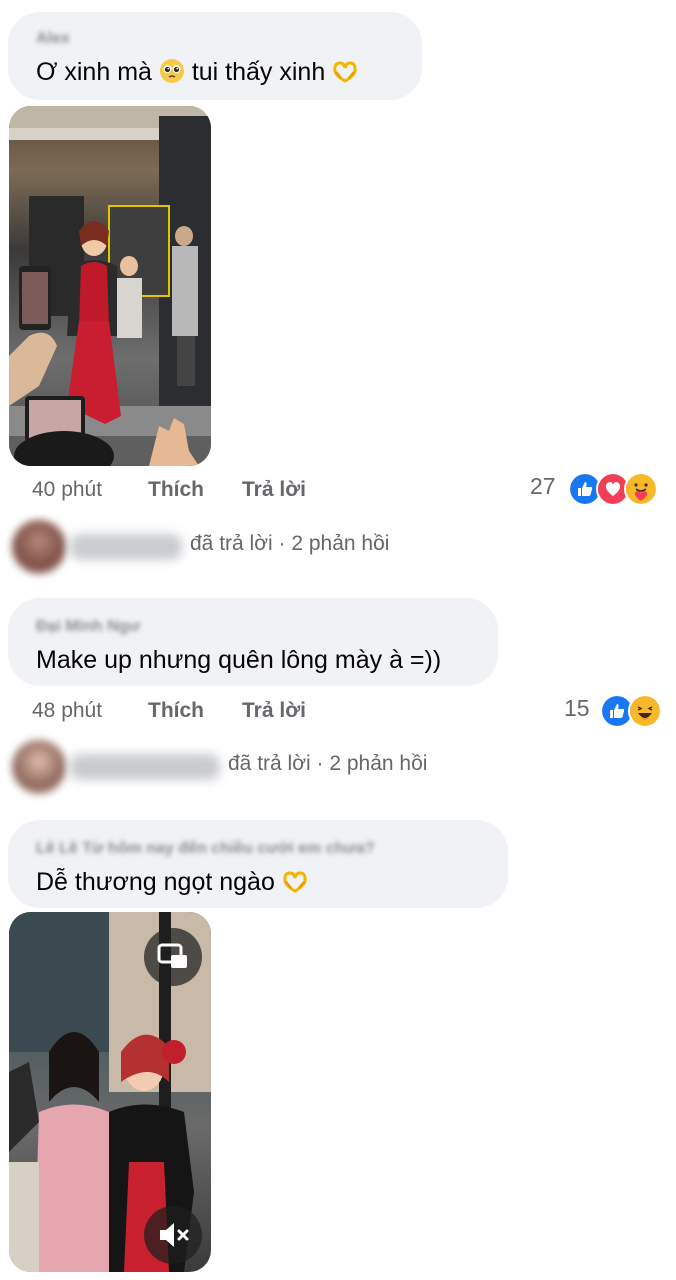 This screenshot has height=1280, width=676. I want to click on mute-button, so click(173, 1235).